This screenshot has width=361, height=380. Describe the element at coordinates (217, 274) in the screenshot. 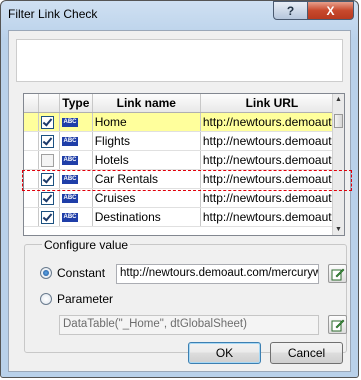

I see `constant-value-field: http://newtours.demoaut.com/mercuryw` at that location.